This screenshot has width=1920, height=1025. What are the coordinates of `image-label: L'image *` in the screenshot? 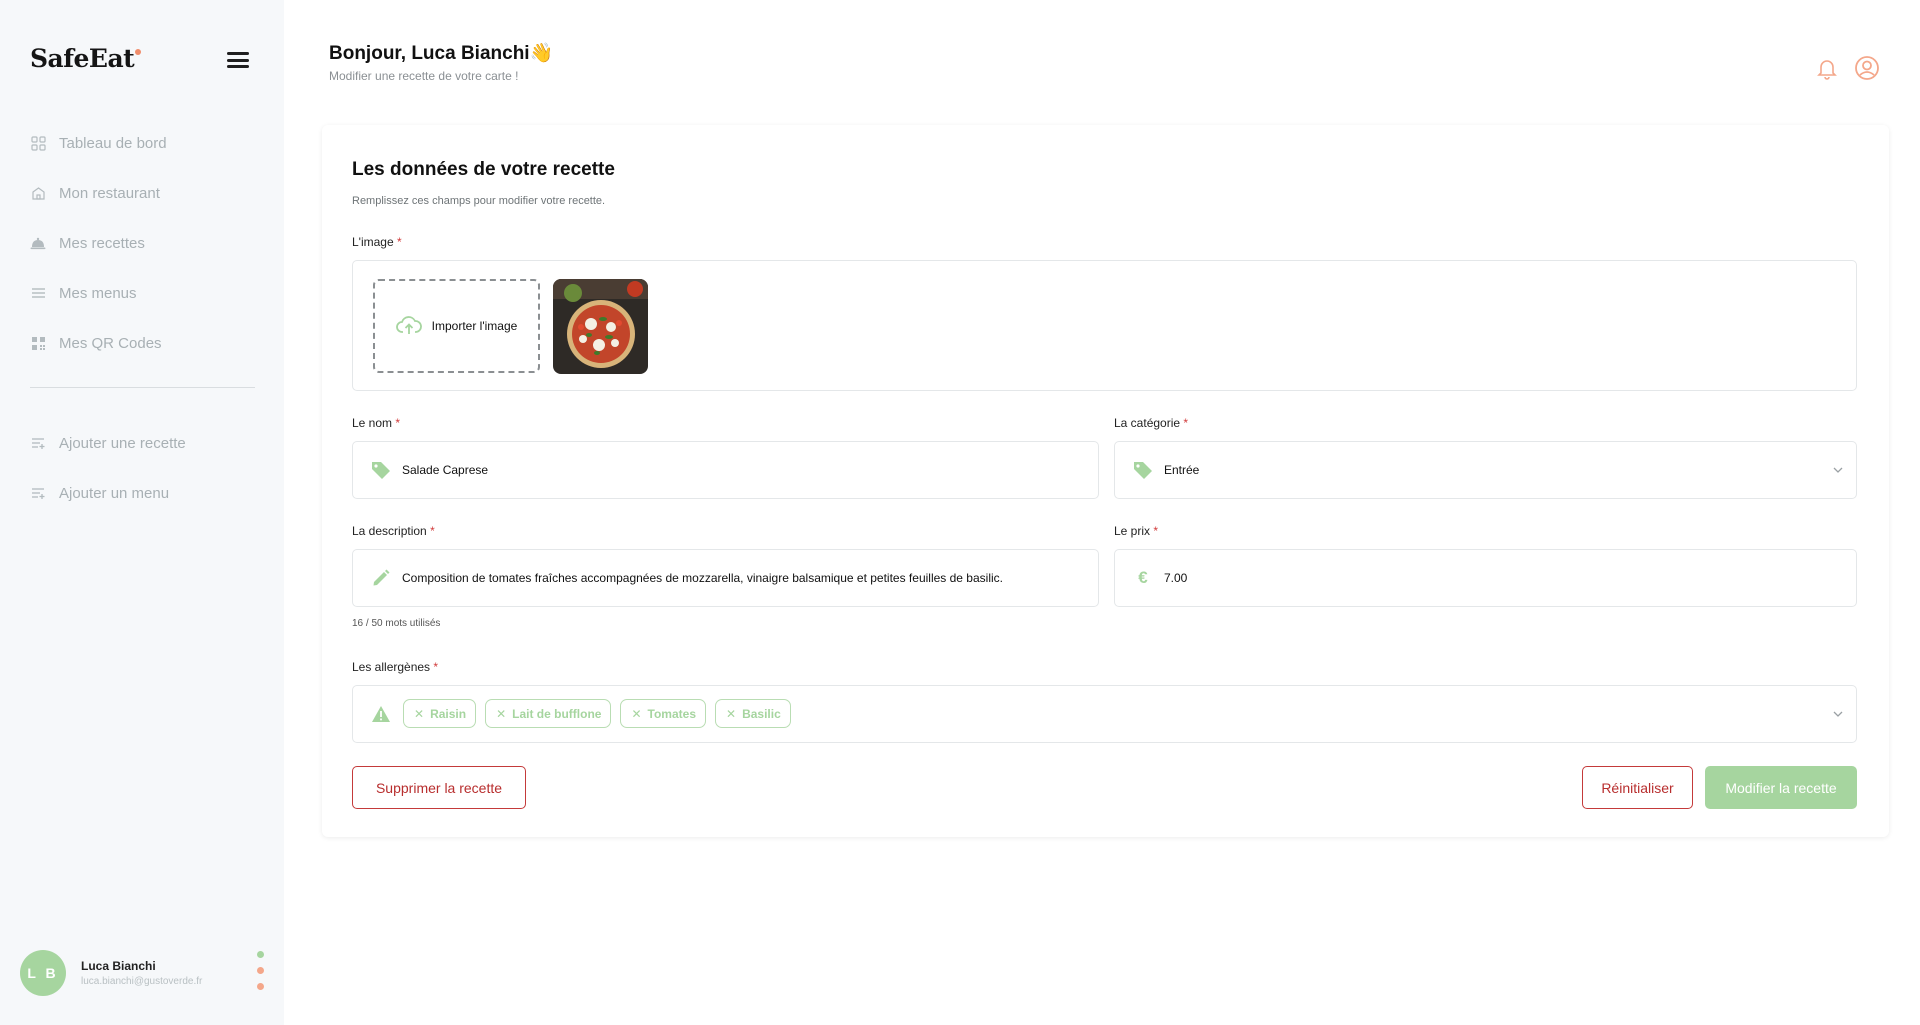 It's located at (377, 242).